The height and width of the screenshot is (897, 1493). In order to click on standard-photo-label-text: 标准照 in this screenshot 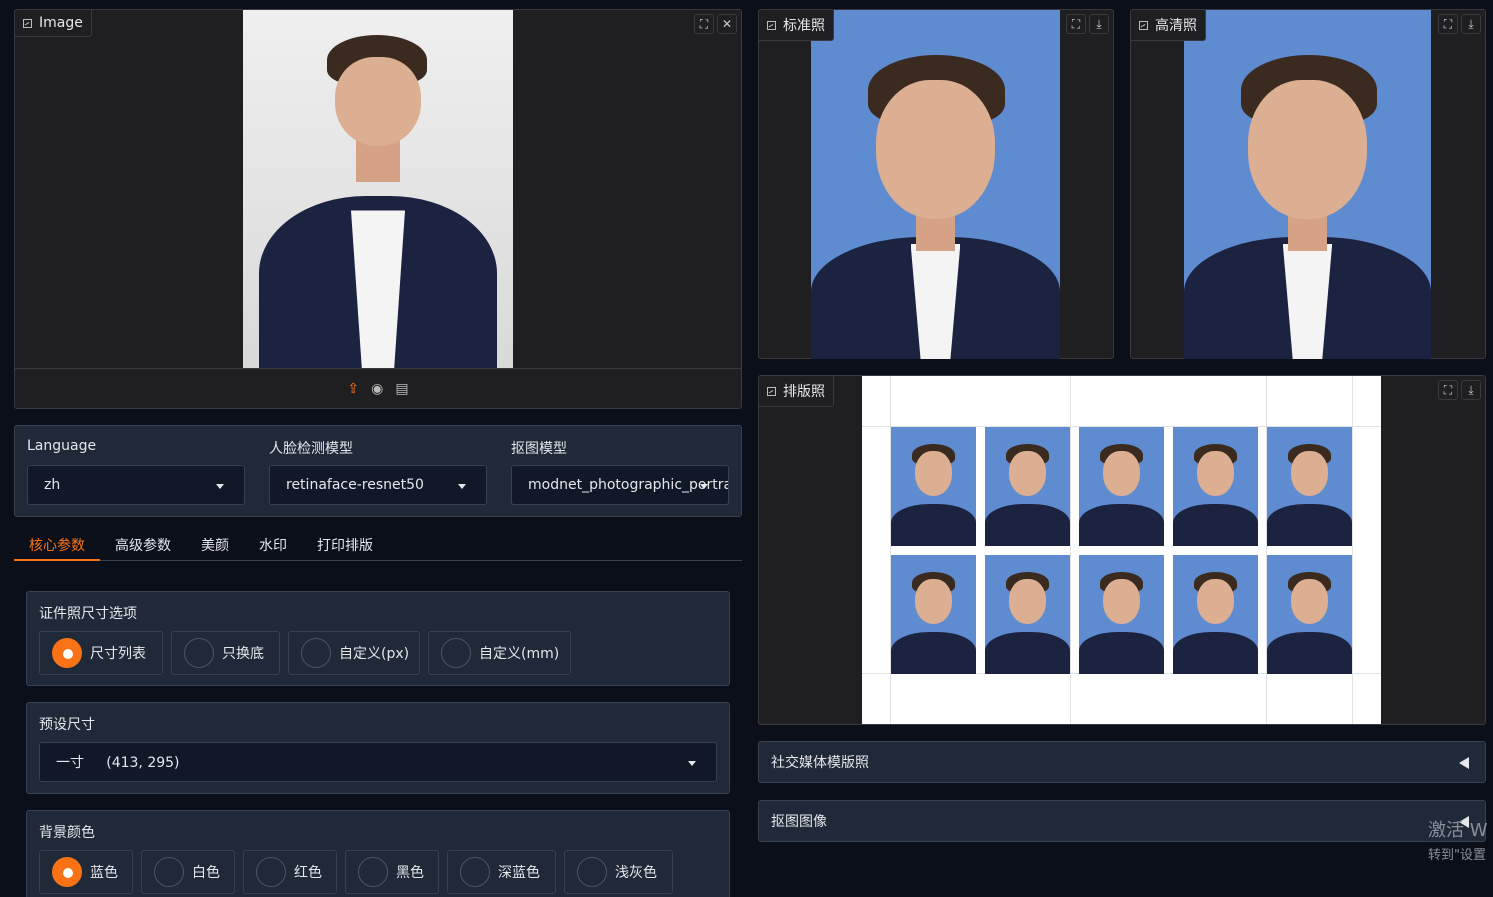, I will do `click(804, 26)`.